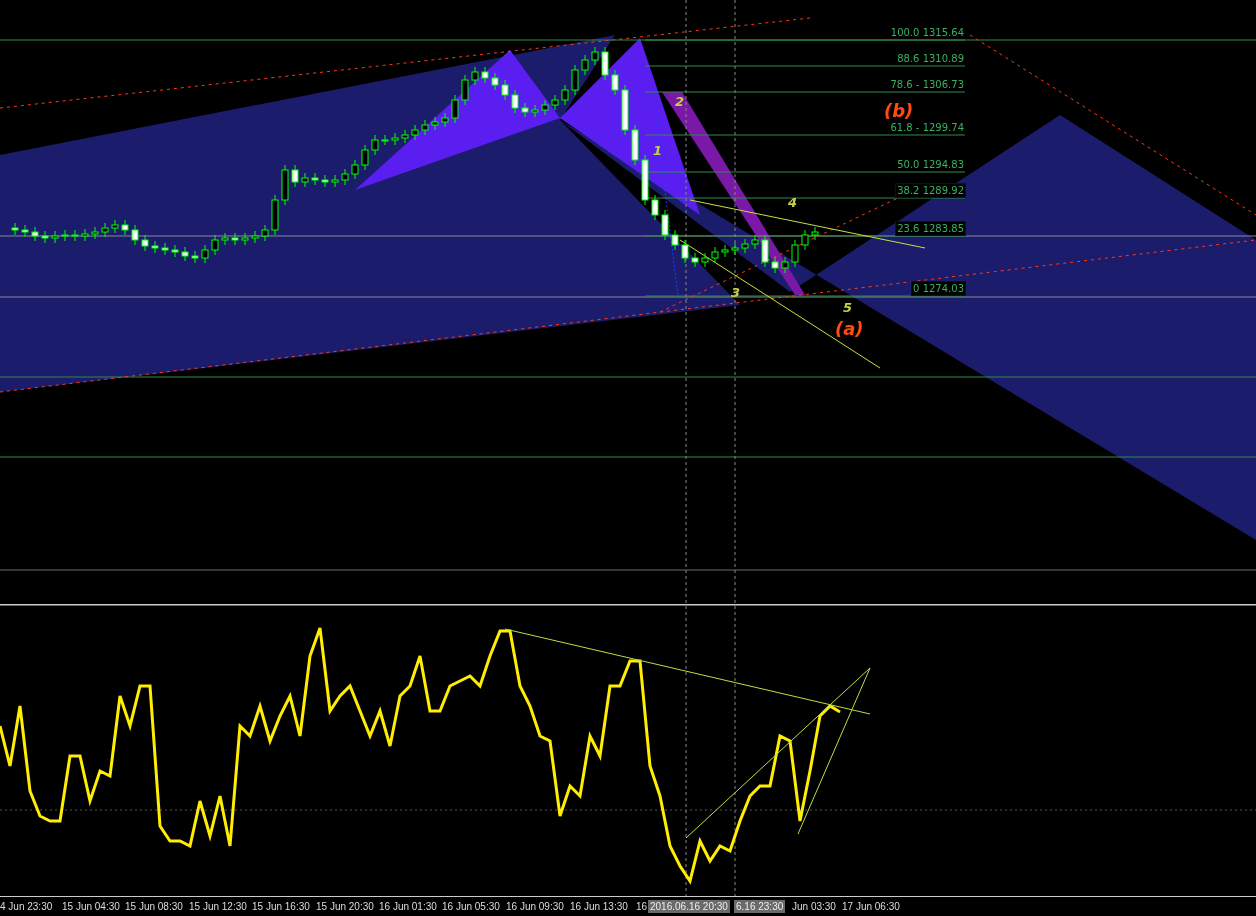 Image resolution: width=1256 pixels, height=916 pixels. I want to click on wave-label: 2, so click(680, 101).